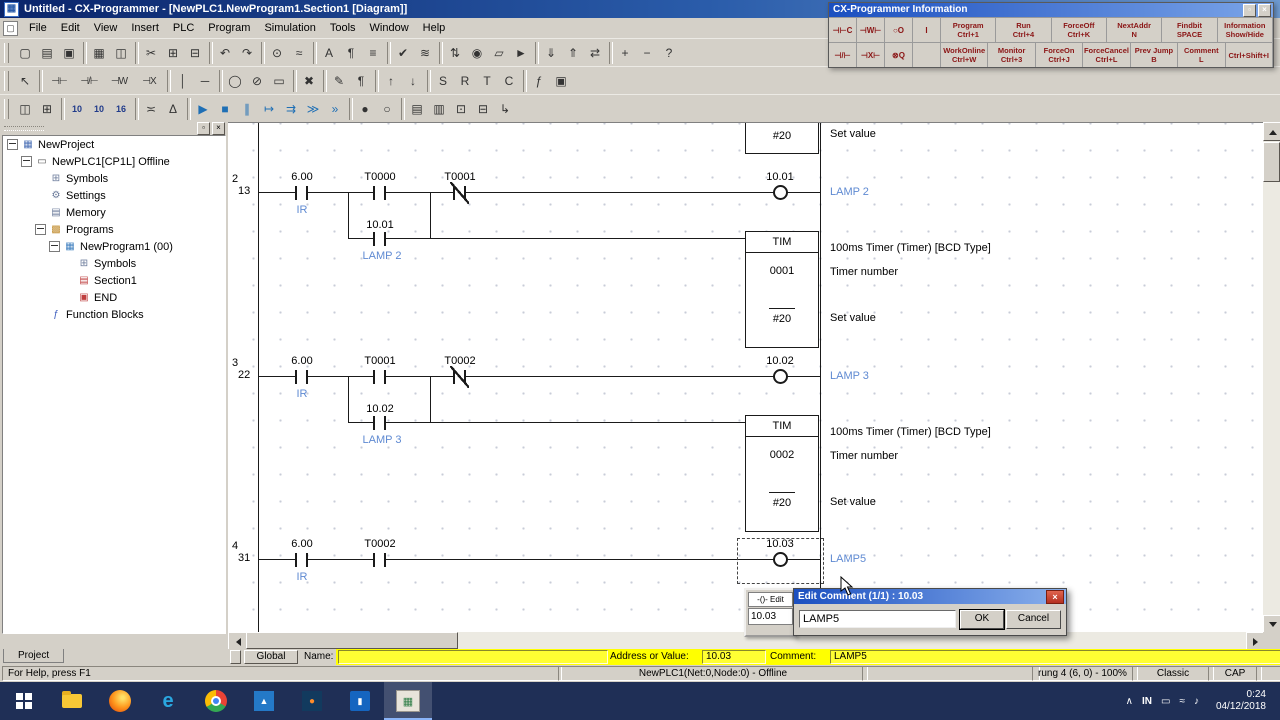  I want to click on network-icon: ≈, so click(1182, 701).